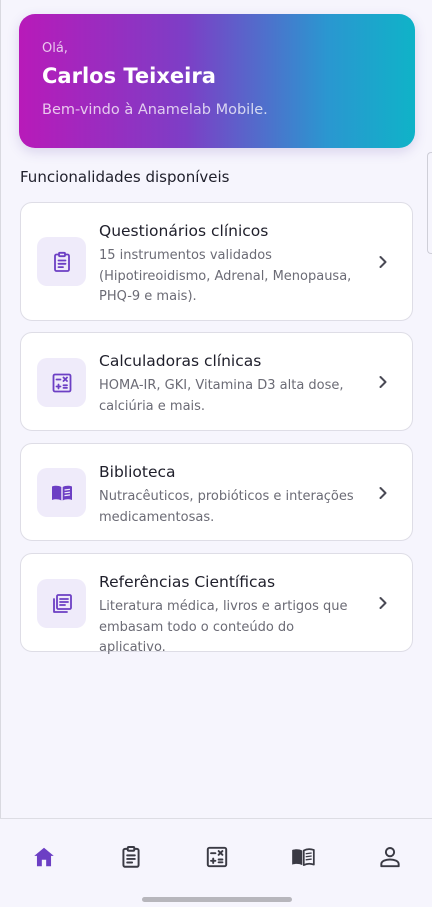  Describe the element at coordinates (129, 76) in the screenshot. I see `user-name: Carlos Teixeira` at that location.